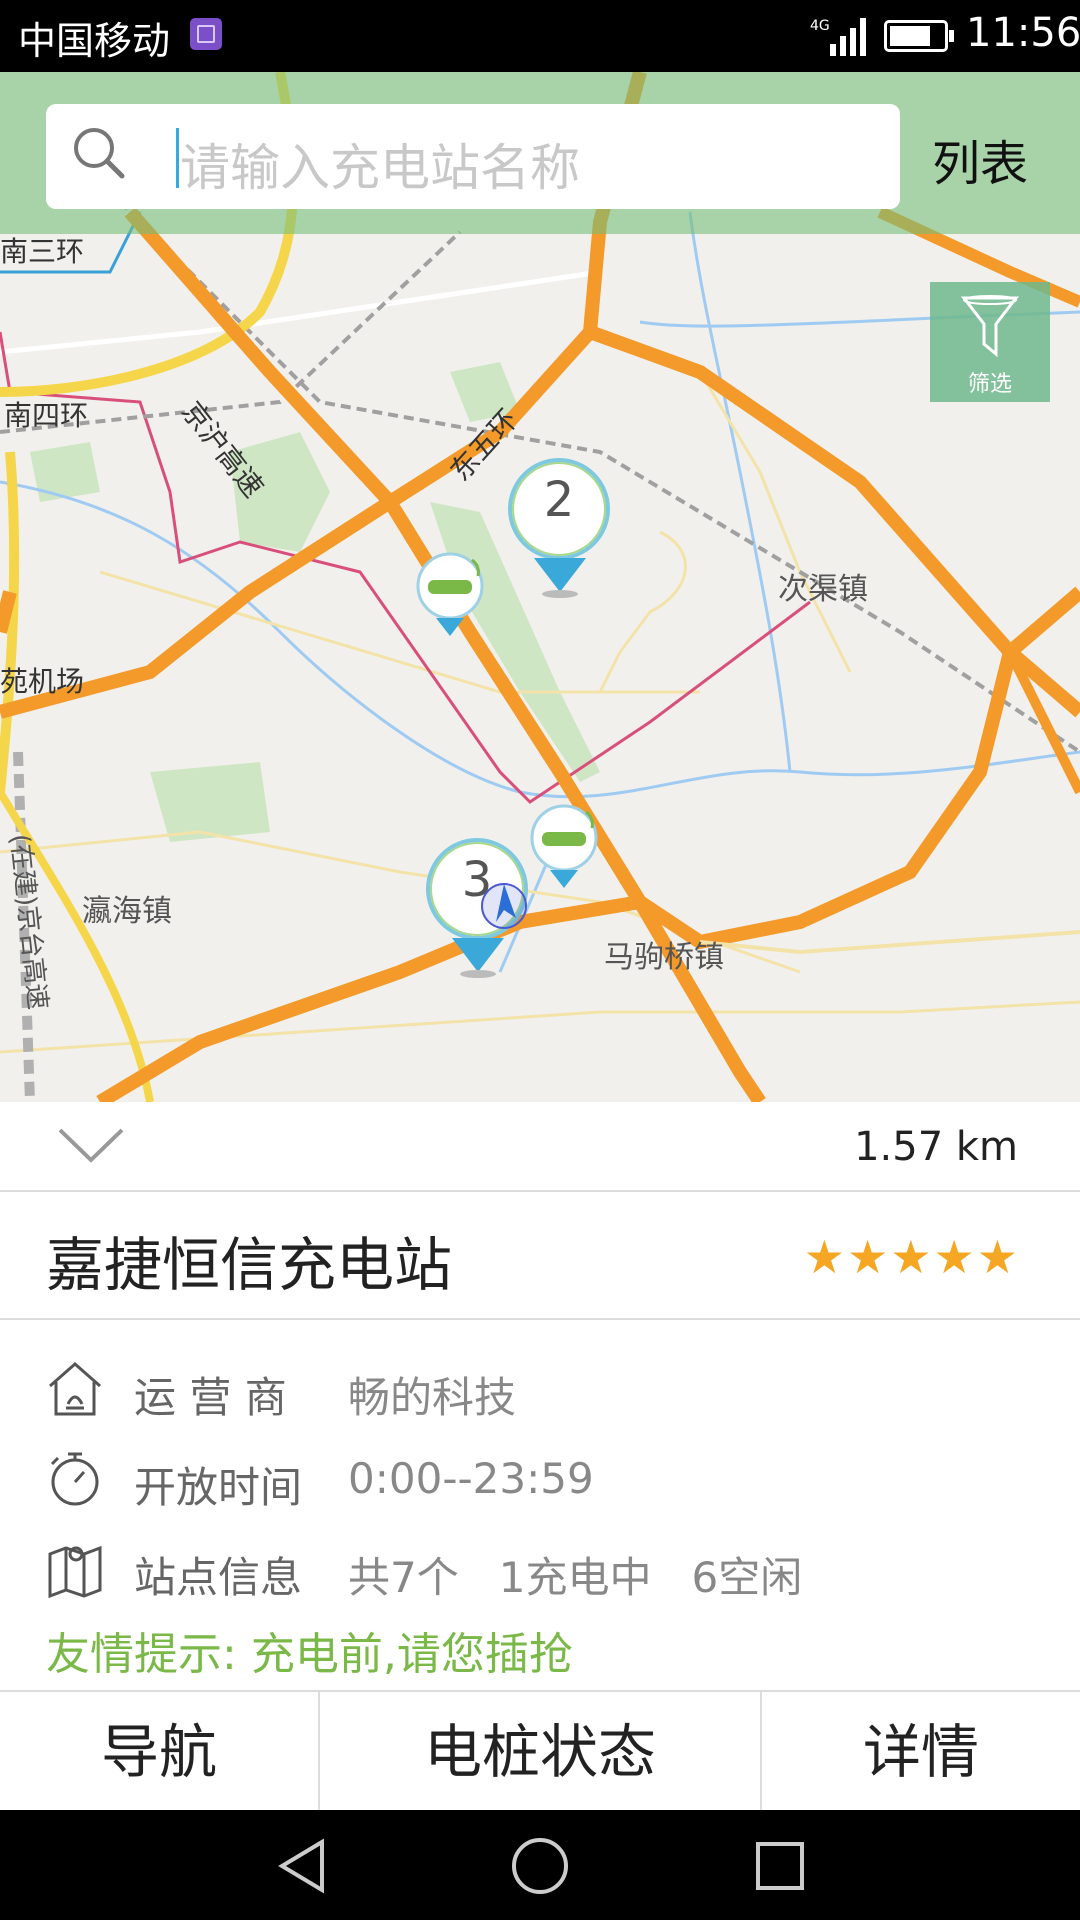 This screenshot has height=1920, width=1080. What do you see at coordinates (74, 1479) in the screenshot?
I see `stopwatch-icon` at bounding box center [74, 1479].